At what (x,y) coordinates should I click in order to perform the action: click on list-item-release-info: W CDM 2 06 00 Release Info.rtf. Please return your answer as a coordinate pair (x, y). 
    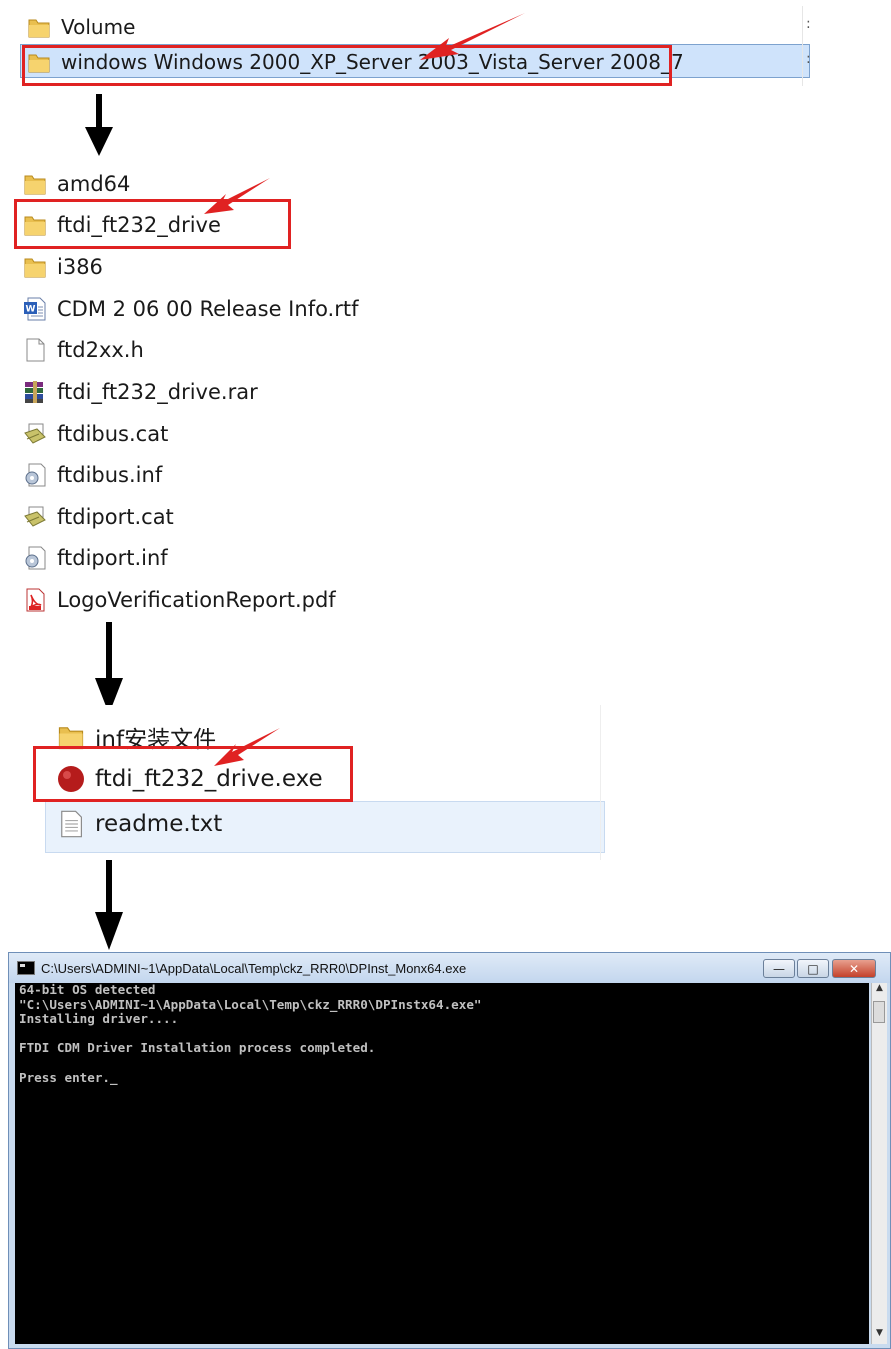
    Looking at the image, I should click on (190, 309).